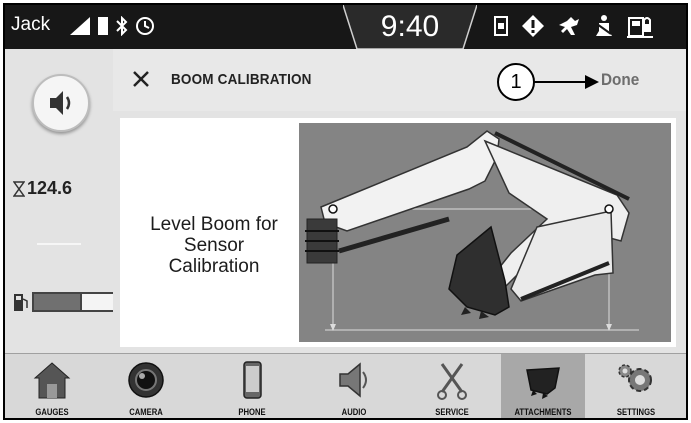 The width and height of the screenshot is (691, 423). I want to click on nav-attachments: ATTACHMENTS, so click(543, 386).